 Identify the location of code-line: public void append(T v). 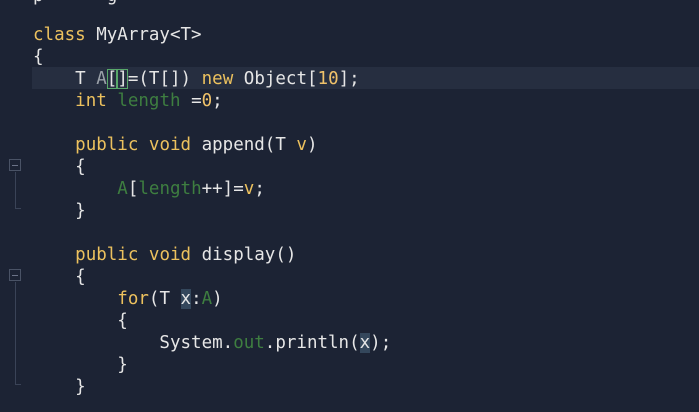
(175, 145).